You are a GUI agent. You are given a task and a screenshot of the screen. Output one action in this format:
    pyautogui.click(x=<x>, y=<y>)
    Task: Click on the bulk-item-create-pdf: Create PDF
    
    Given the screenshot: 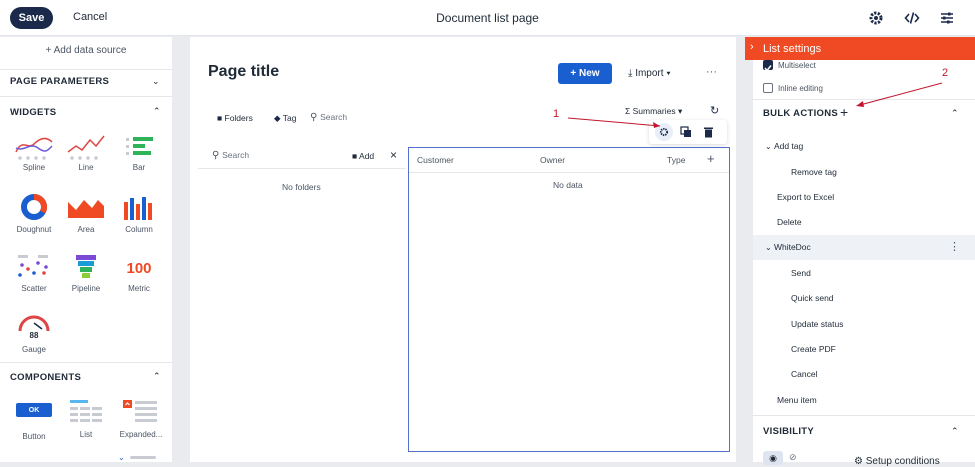 What is the action you would take?
    pyautogui.click(x=813, y=349)
    